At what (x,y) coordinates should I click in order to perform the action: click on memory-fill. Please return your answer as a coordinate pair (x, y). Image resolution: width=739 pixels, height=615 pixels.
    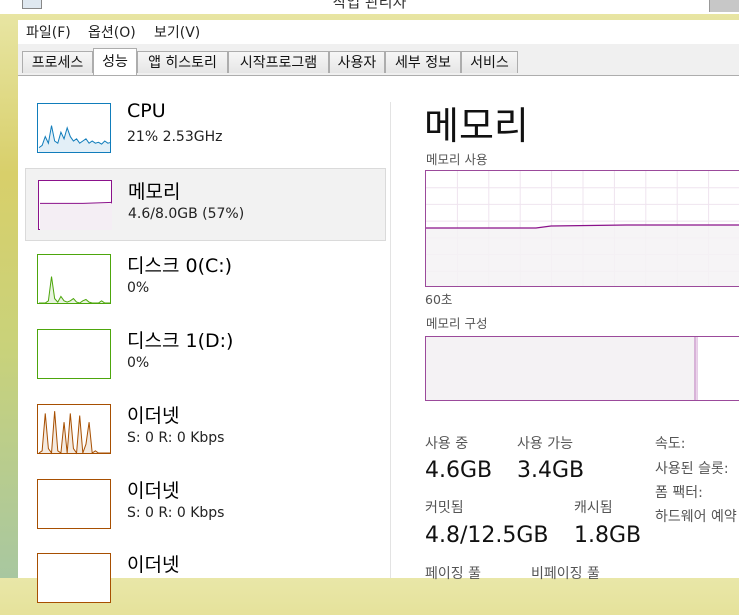
    Looking at the image, I should click on (76, 216).